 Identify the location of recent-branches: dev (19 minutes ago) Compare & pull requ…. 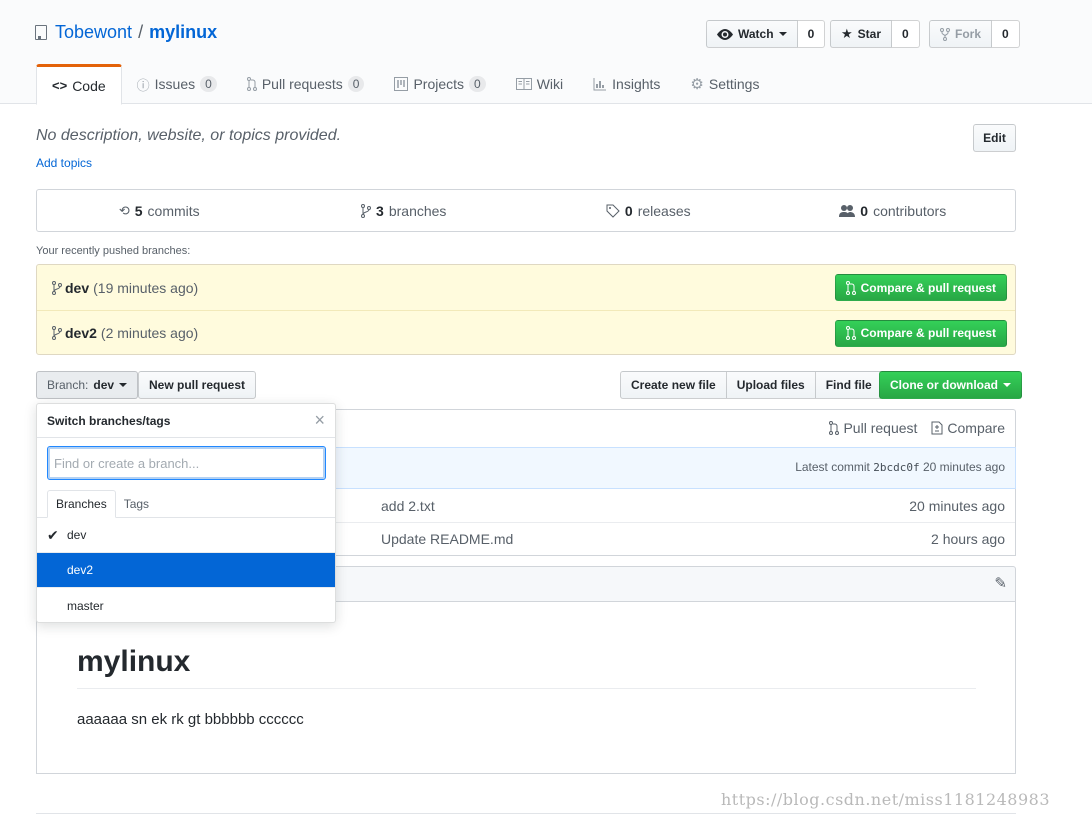
(526, 309).